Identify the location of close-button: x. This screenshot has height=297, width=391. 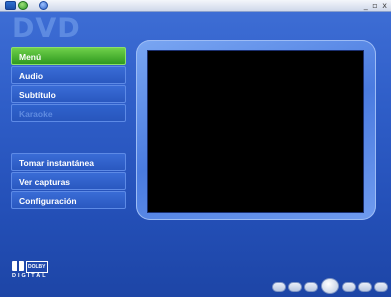
(384, 5).